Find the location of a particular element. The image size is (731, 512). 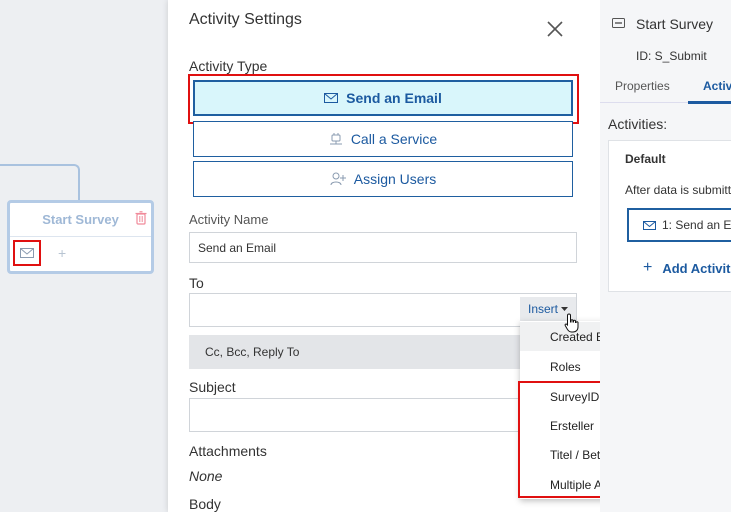

after-submit-text: After data is submitt is located at coordinates (678, 190).